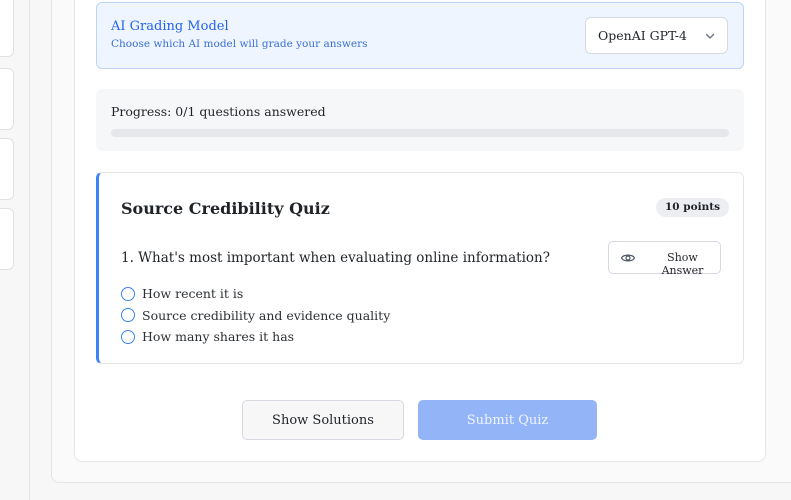 The image size is (791, 500). What do you see at coordinates (628, 258) in the screenshot?
I see `eye-icon` at bounding box center [628, 258].